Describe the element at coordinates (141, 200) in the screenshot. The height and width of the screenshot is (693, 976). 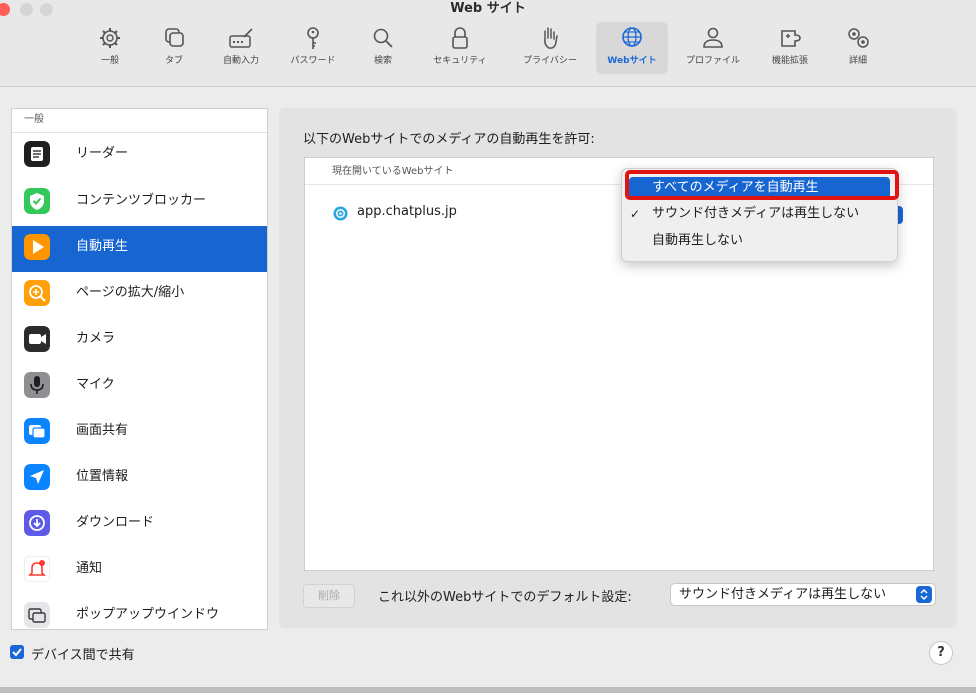
I see `sidebar-item-label: コンテンツブロッカー` at that location.